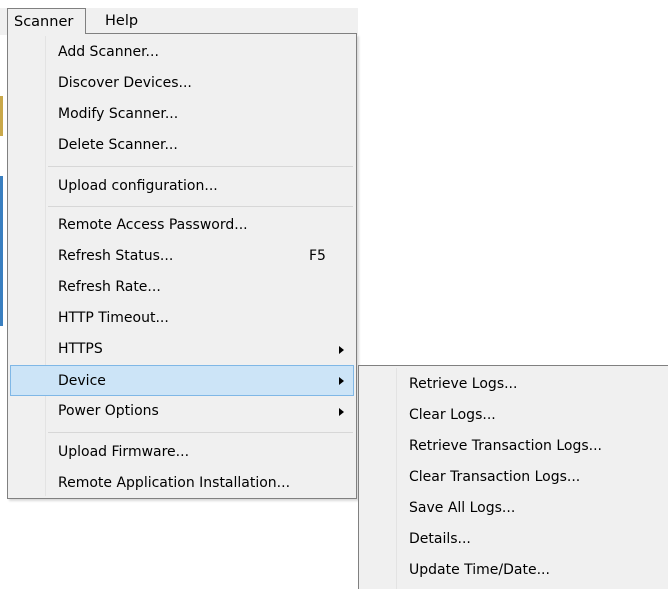 This screenshot has width=668, height=589. What do you see at coordinates (46, 21) in the screenshot?
I see `menu-scanner: Scanner` at bounding box center [46, 21].